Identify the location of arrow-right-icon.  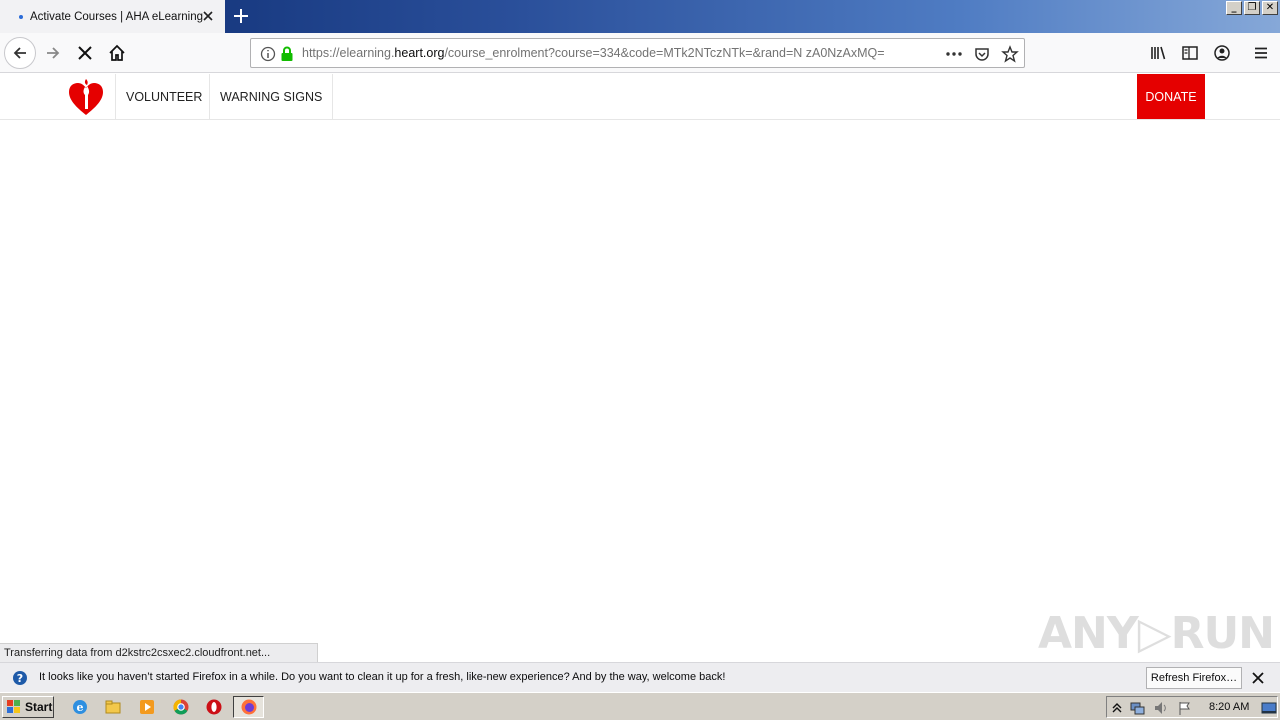
(53, 53).